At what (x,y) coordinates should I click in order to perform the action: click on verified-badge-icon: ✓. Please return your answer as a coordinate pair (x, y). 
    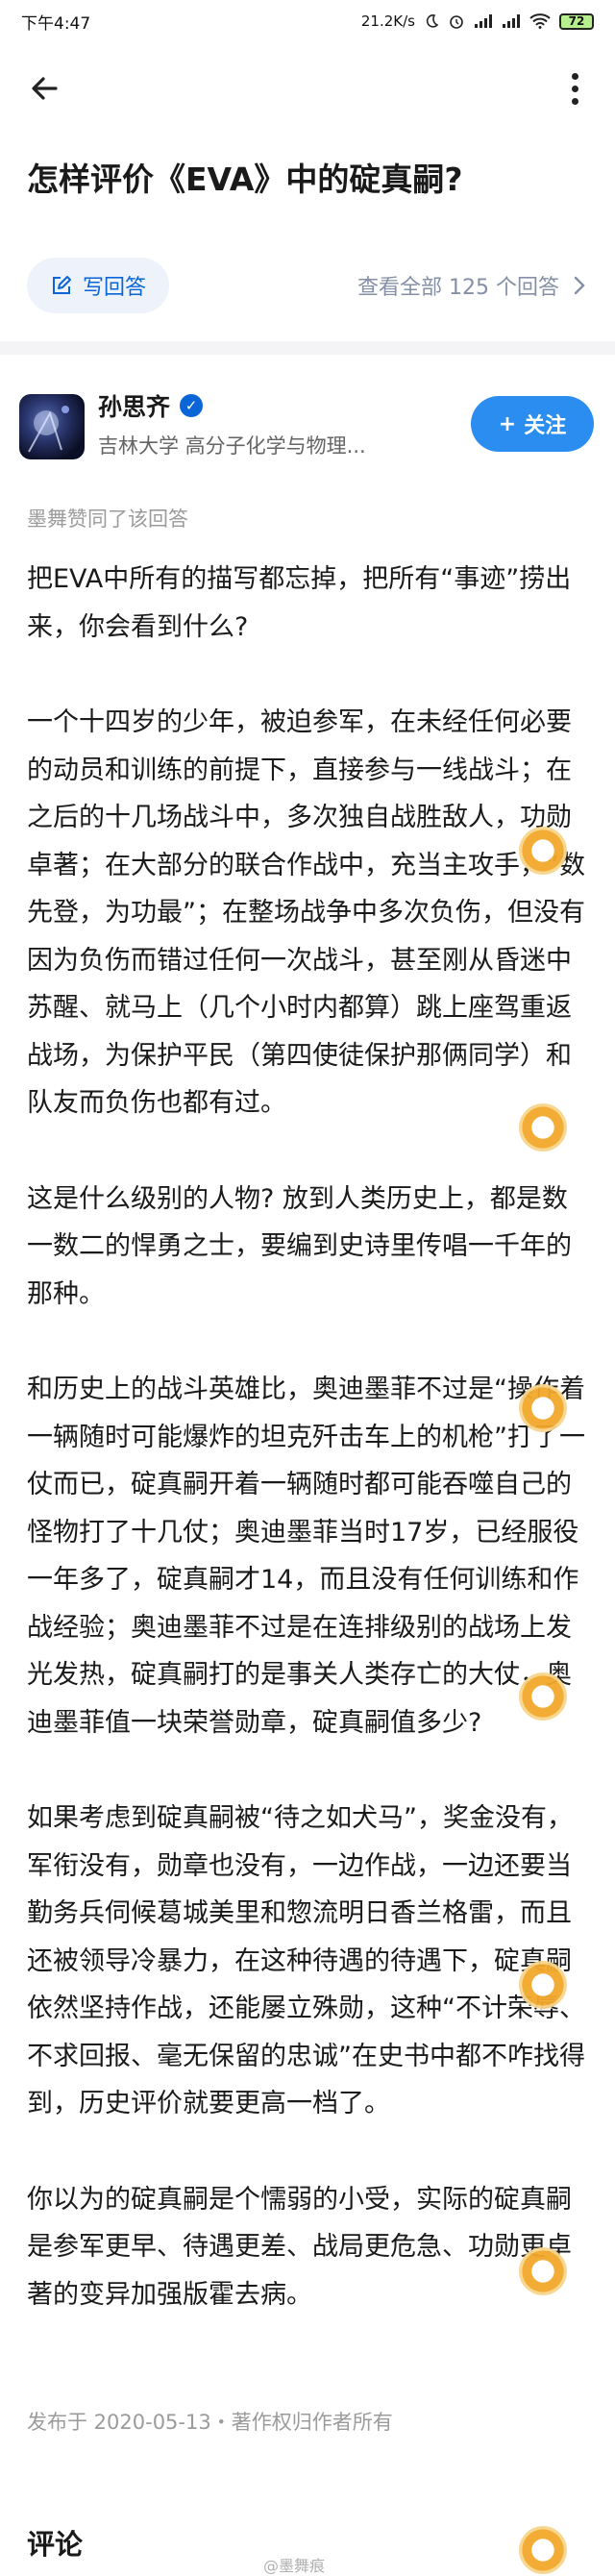
    Looking at the image, I should click on (192, 405).